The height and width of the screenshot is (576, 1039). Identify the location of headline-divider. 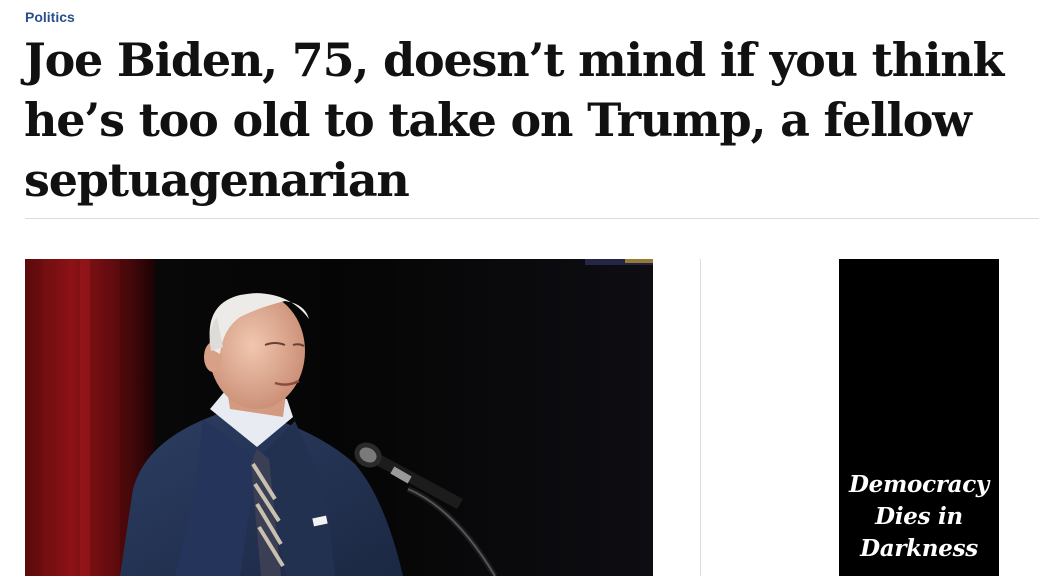
(532, 218).